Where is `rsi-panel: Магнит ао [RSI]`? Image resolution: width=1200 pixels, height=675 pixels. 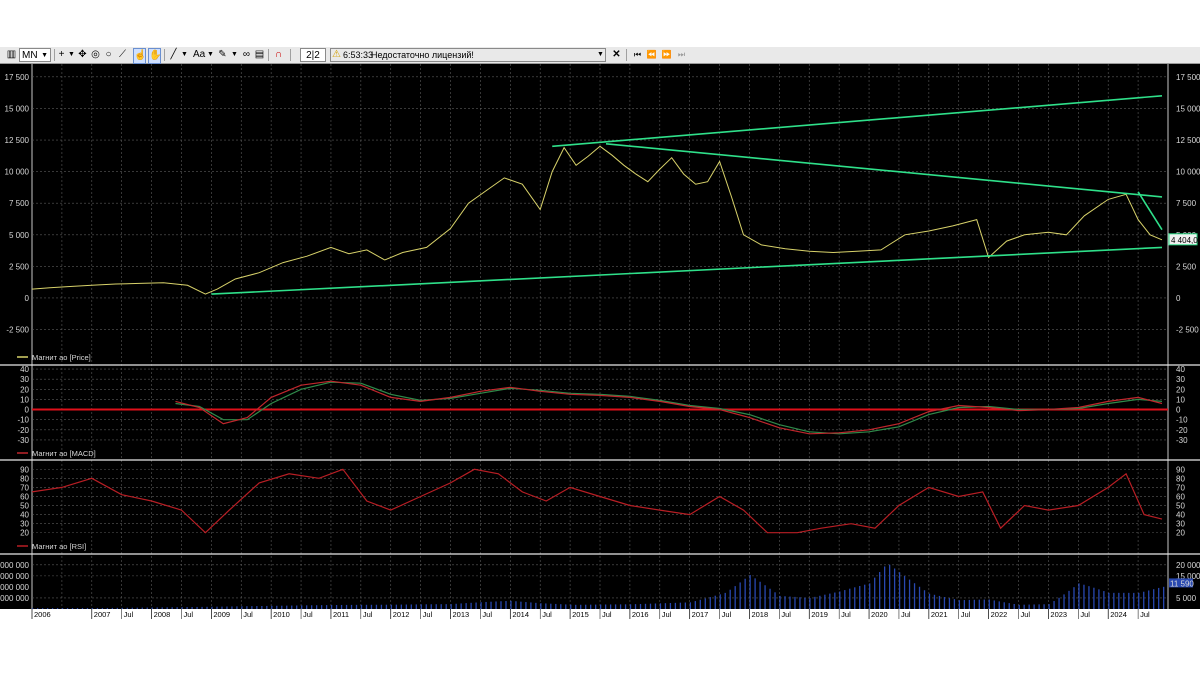
rsi-panel: Магнит ао [RSI] is located at coordinates (590, 509).